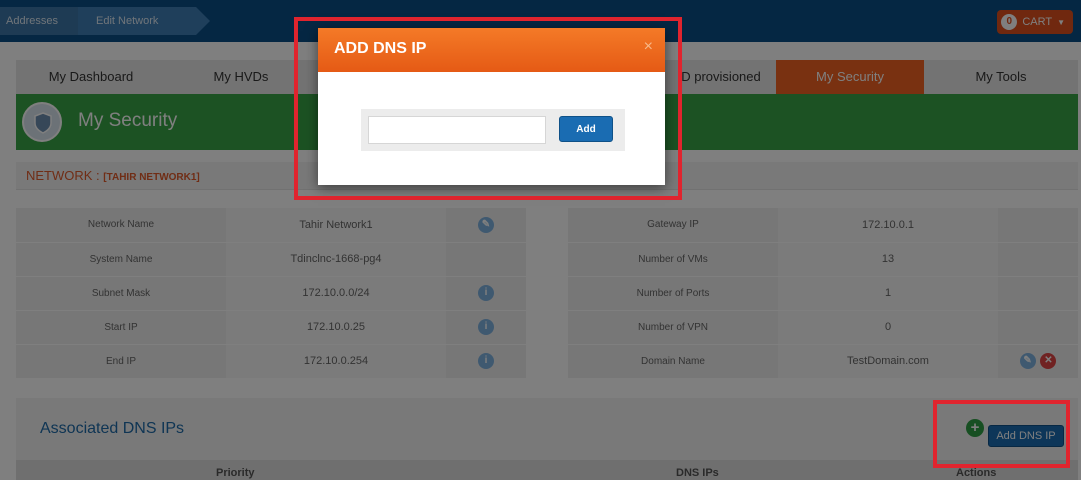 This screenshot has width=1081, height=480. I want to click on highlight-box-modal, so click(488, 108).